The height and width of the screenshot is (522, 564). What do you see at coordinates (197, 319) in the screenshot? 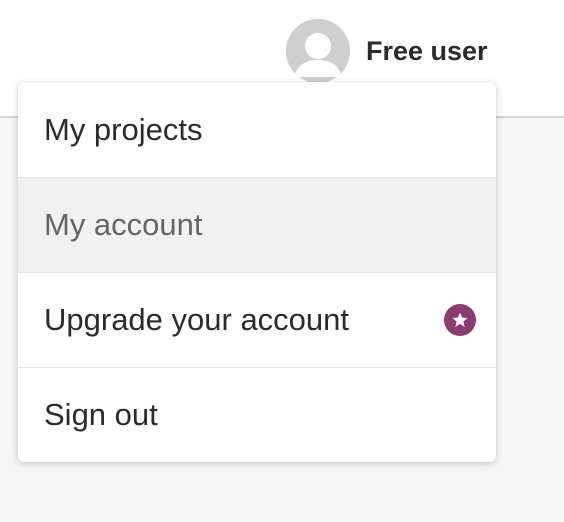
I see `menu-item-label: Upgrade your account` at bounding box center [197, 319].